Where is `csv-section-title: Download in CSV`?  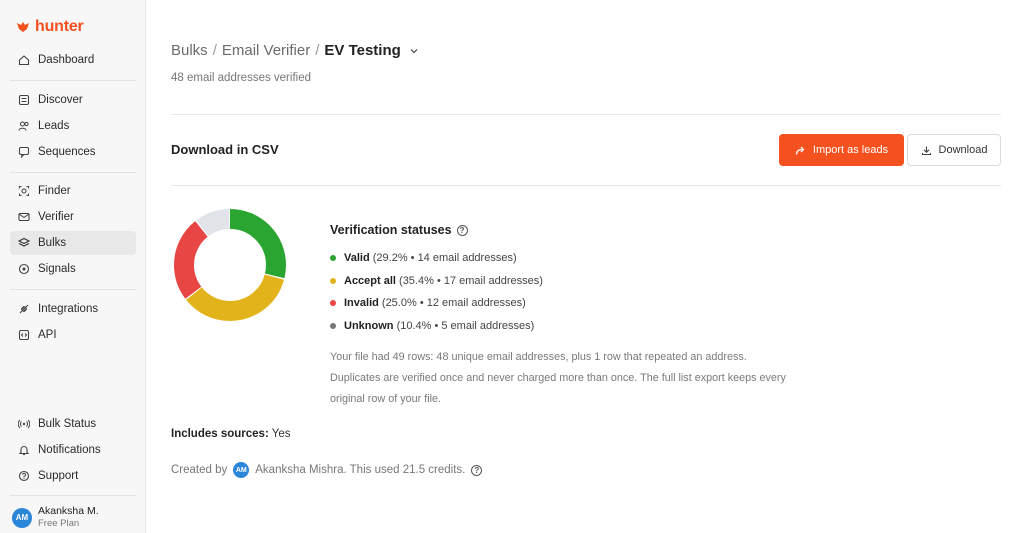
csv-section-title: Download in CSV is located at coordinates (225, 149).